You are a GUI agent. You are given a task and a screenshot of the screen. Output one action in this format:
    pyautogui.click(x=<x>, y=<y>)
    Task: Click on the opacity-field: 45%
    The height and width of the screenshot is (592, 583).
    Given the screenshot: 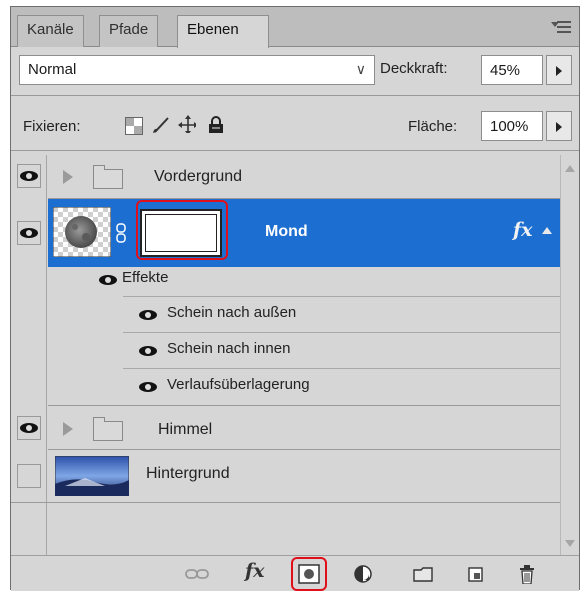 What is the action you would take?
    pyautogui.click(x=512, y=70)
    